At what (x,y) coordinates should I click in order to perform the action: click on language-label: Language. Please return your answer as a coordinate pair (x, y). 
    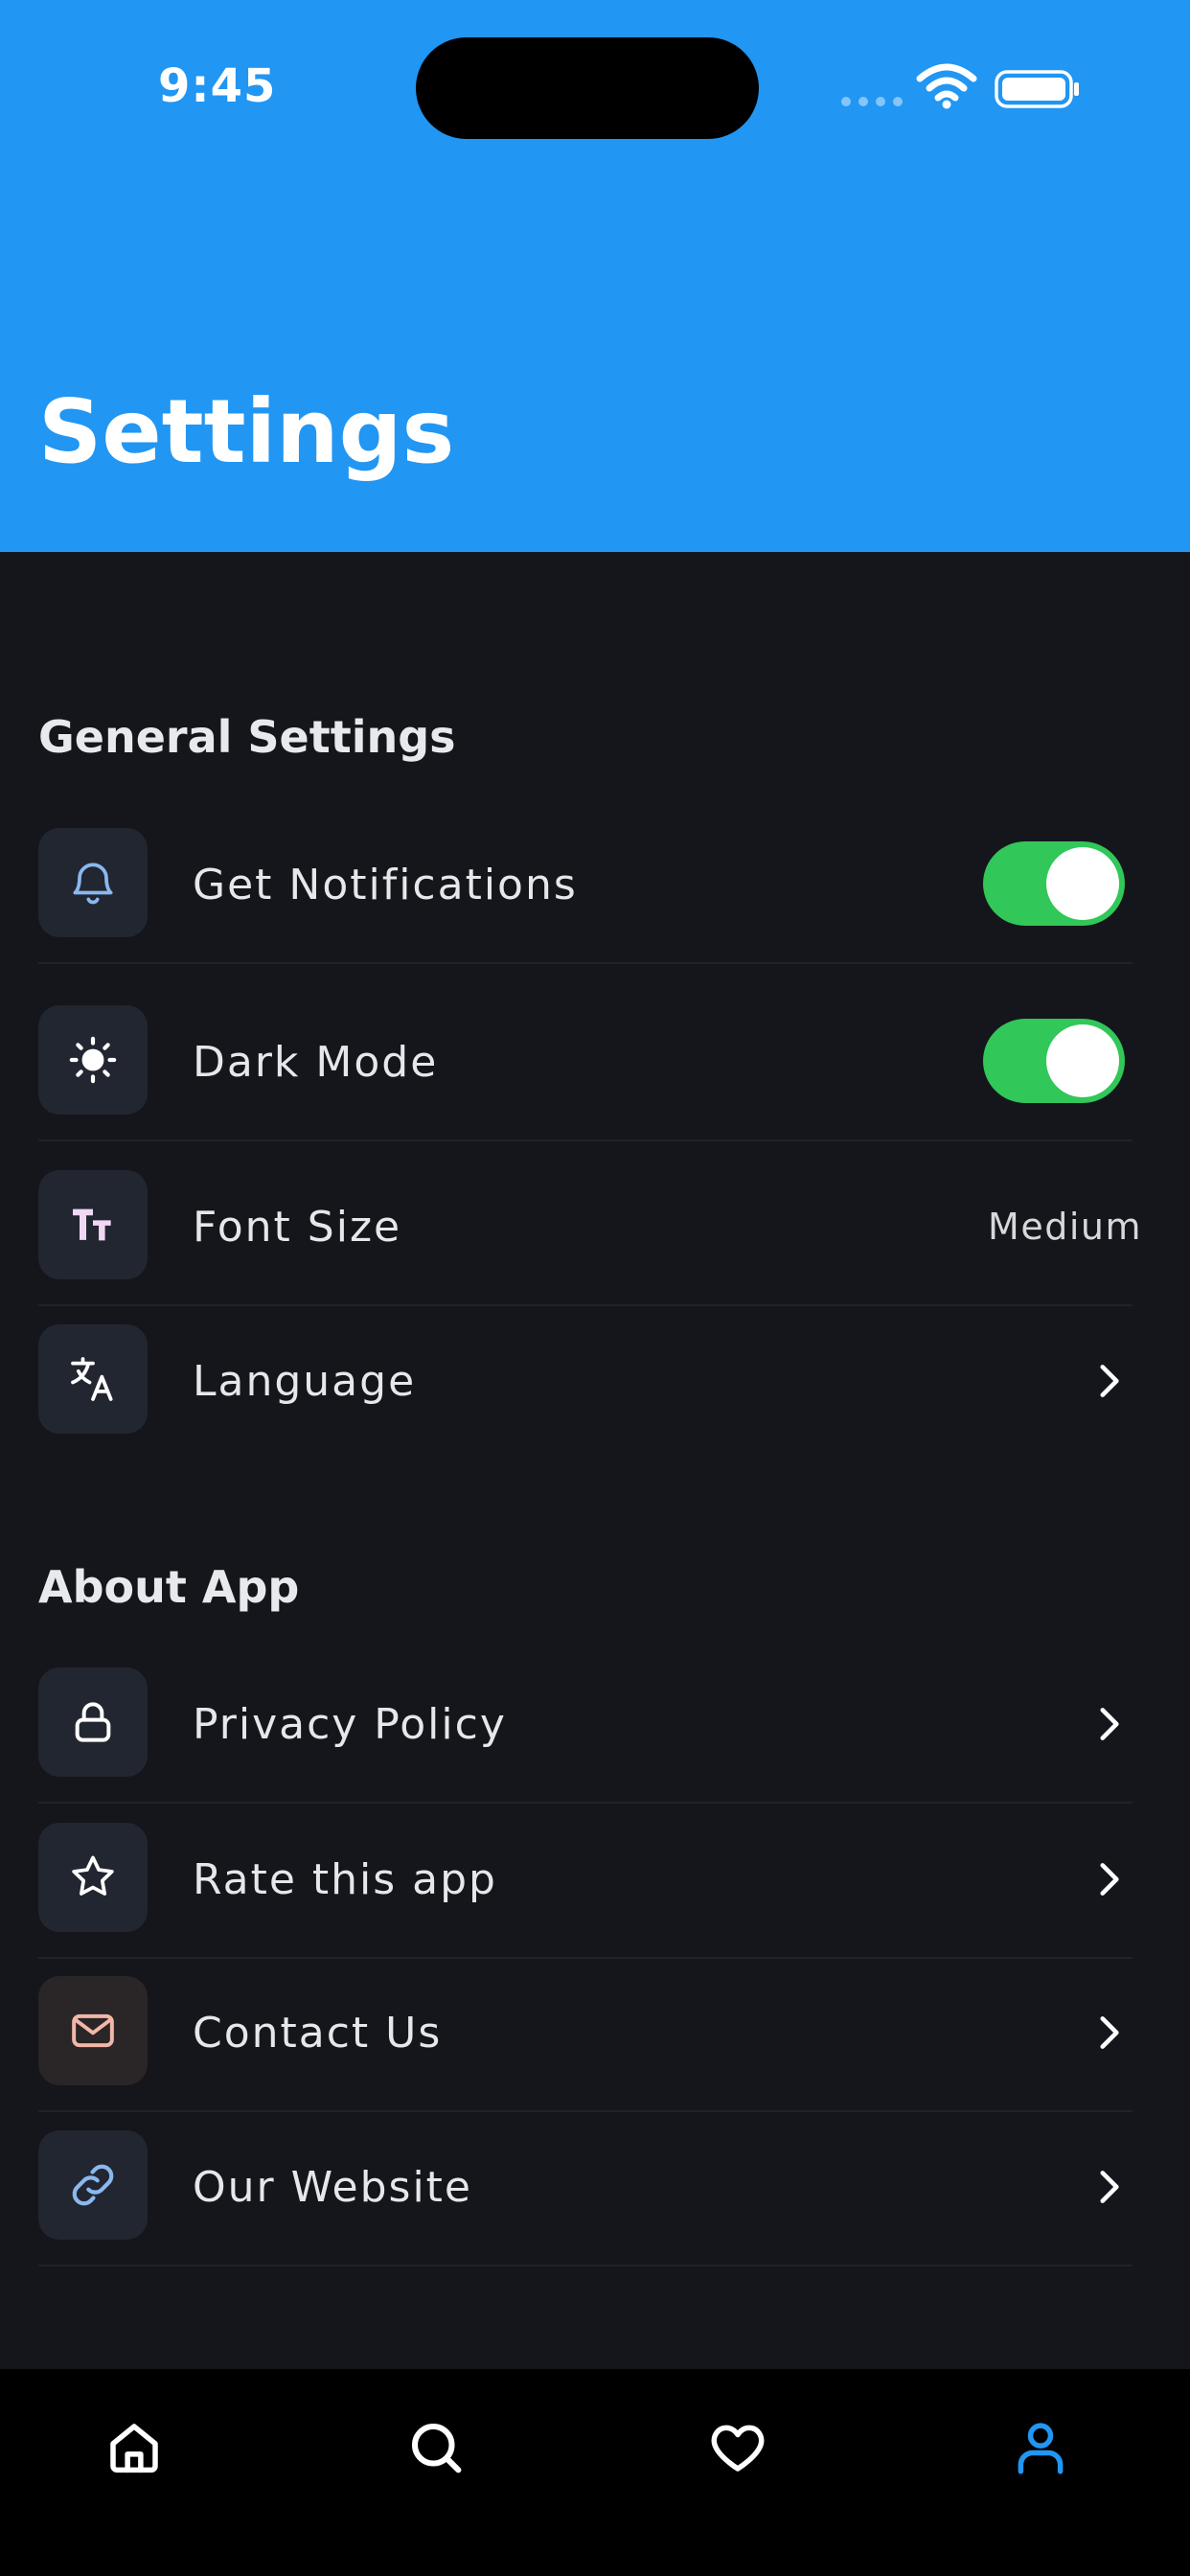
    Looking at the image, I should click on (305, 1381).